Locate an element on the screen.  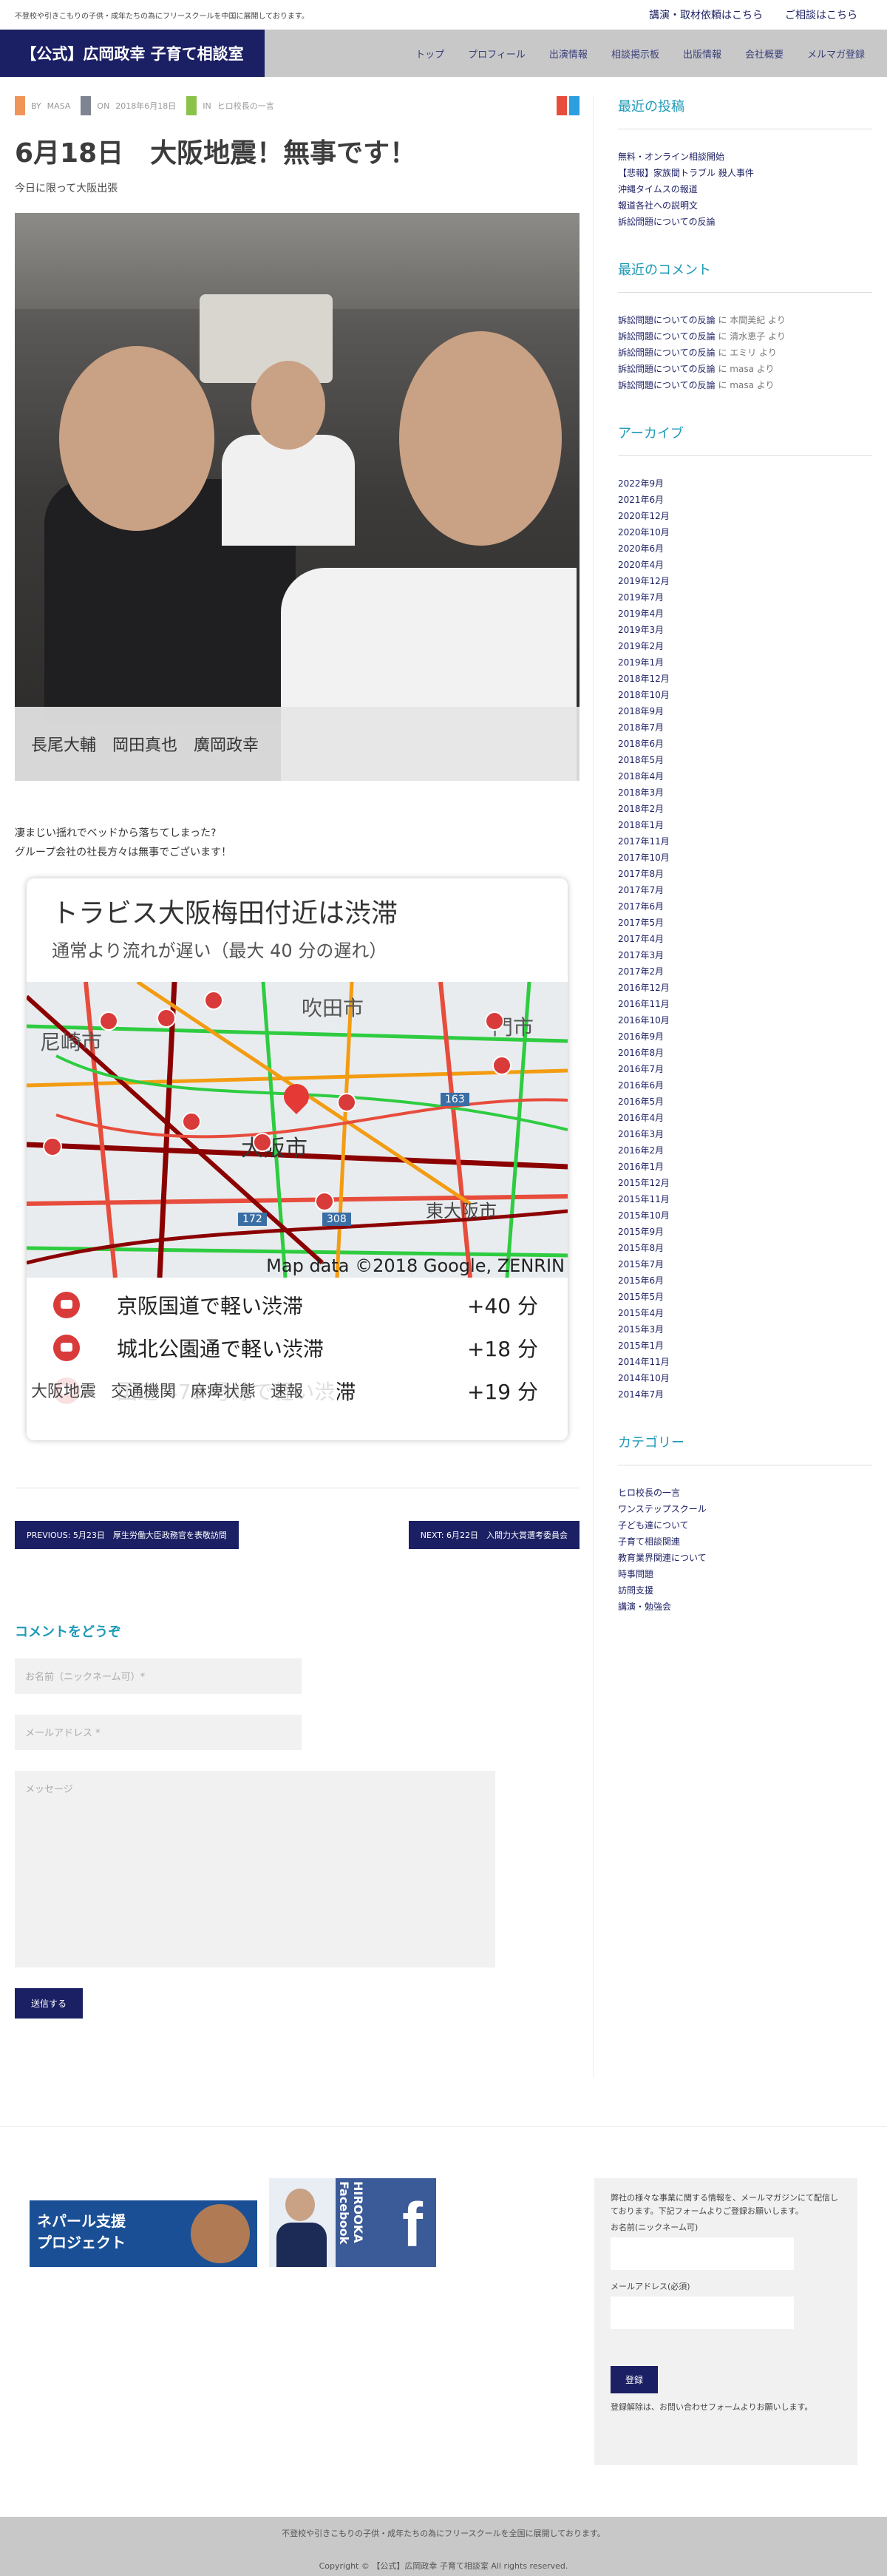
archive-link: 2014年7月 is located at coordinates (745, 1394).